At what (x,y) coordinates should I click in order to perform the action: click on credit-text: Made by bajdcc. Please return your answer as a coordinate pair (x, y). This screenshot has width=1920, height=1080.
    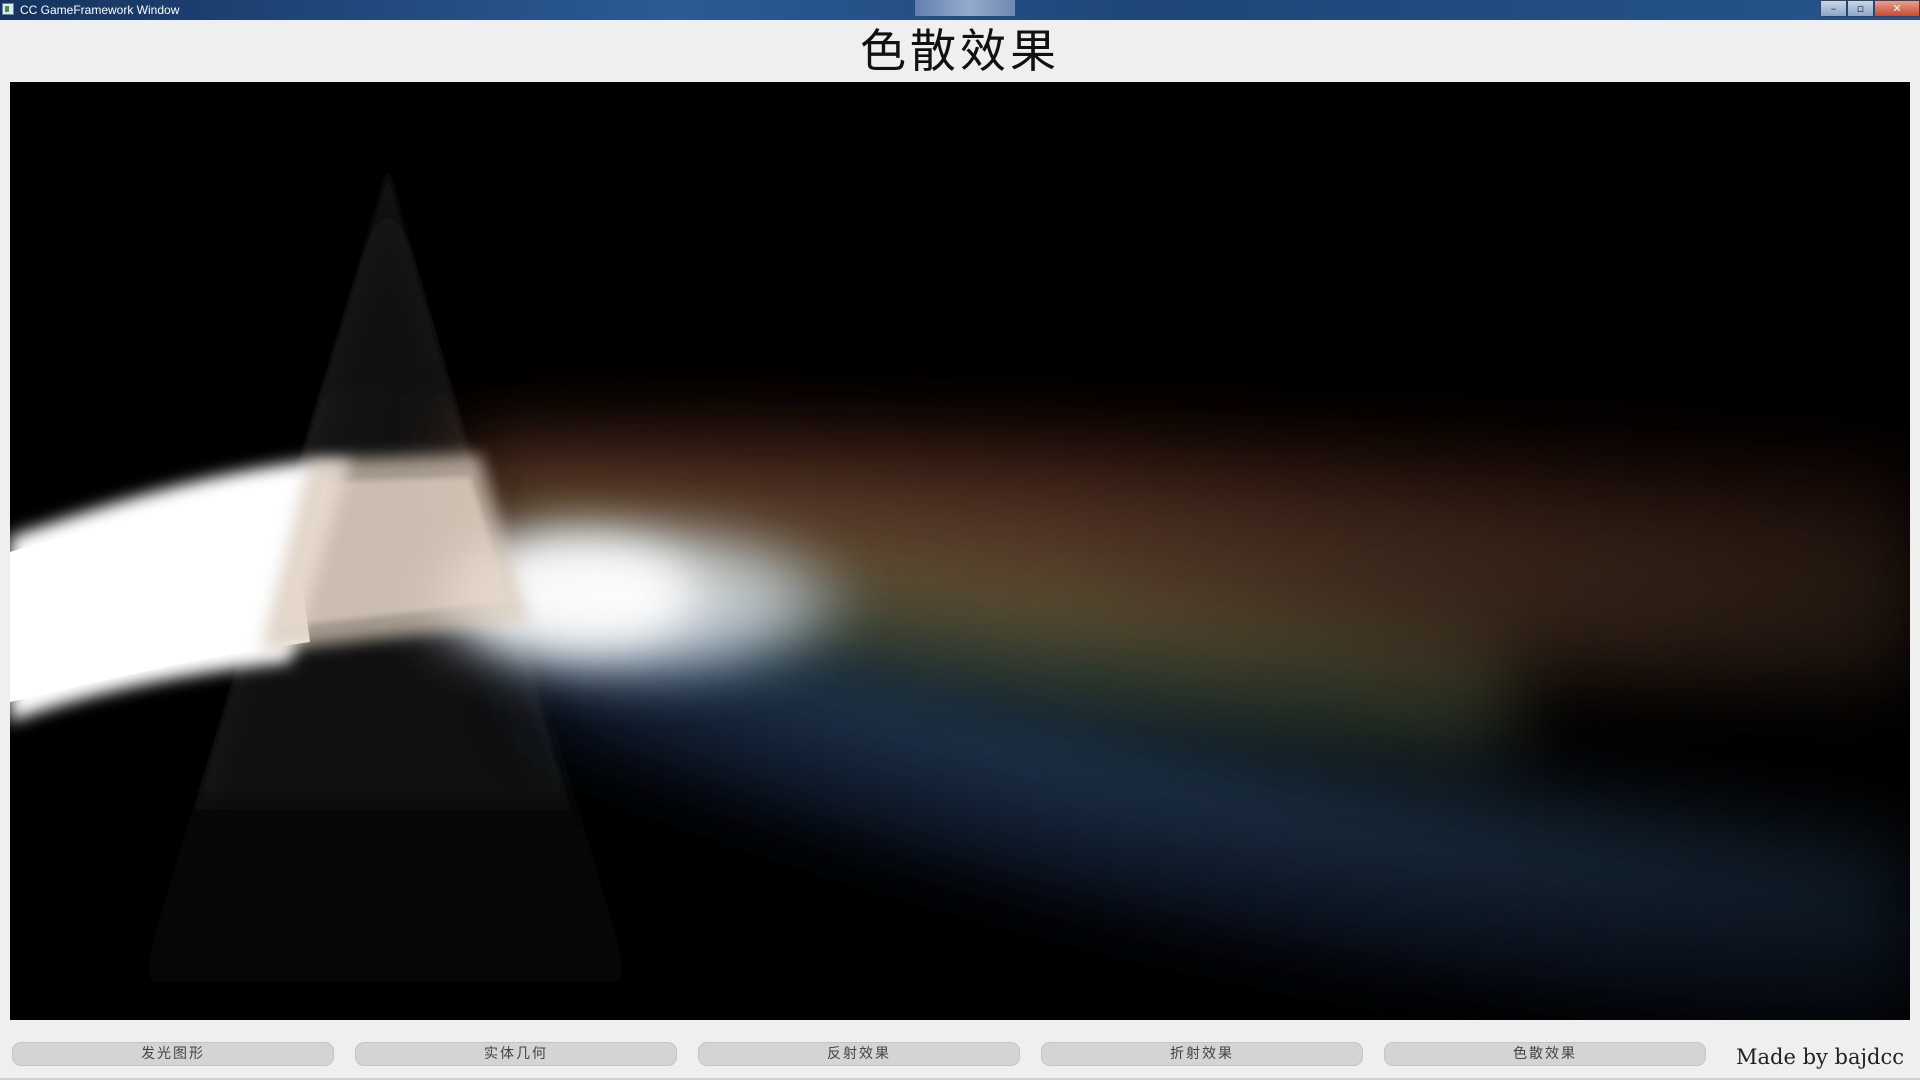
    Looking at the image, I should click on (1820, 1057).